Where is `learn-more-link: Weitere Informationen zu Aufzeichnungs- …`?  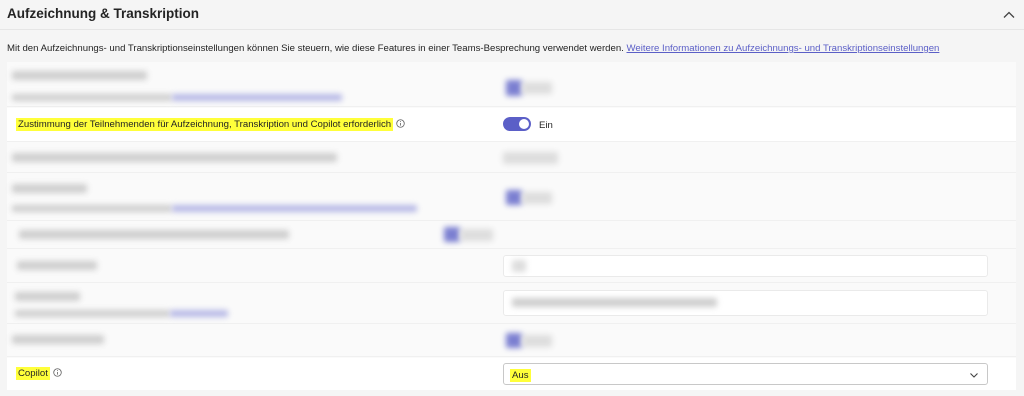
learn-more-link: Weitere Informationen zu Aufzeichnungs- … is located at coordinates (783, 48).